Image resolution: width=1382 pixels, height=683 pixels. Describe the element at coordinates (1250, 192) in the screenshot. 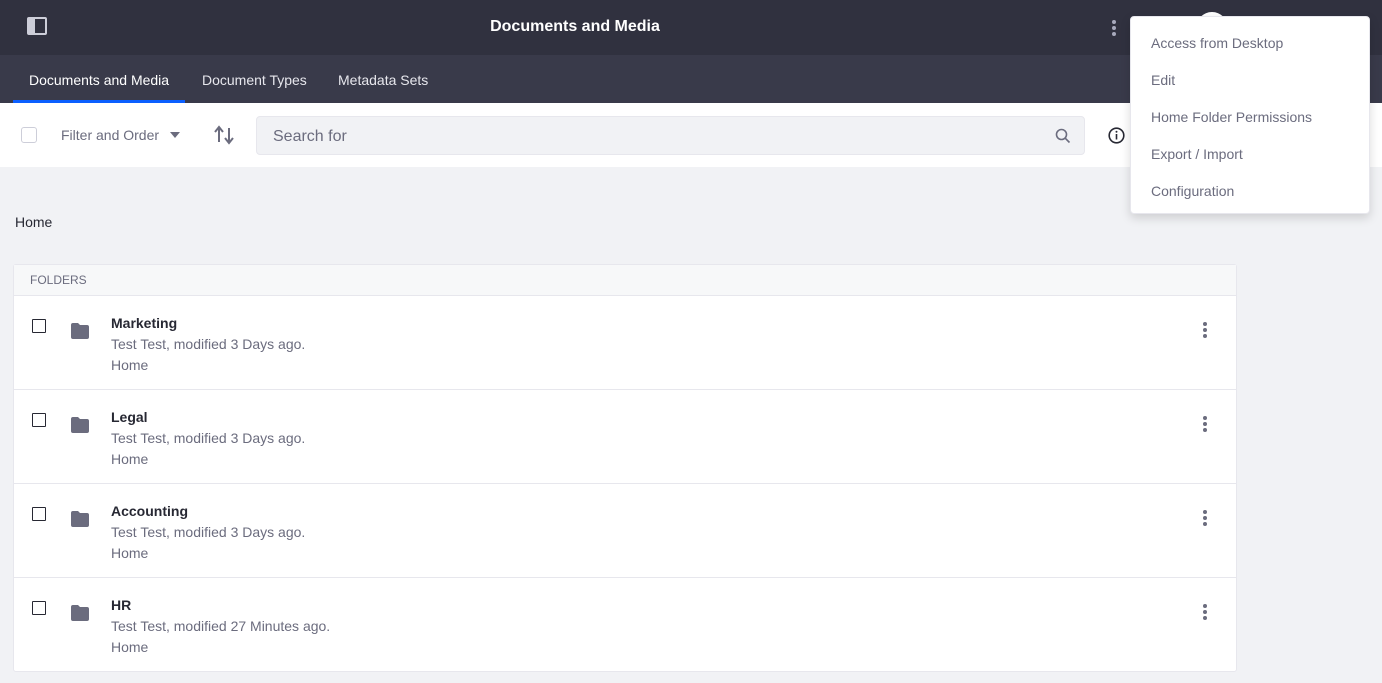

I see `menu-item-configuration: Configuration` at that location.